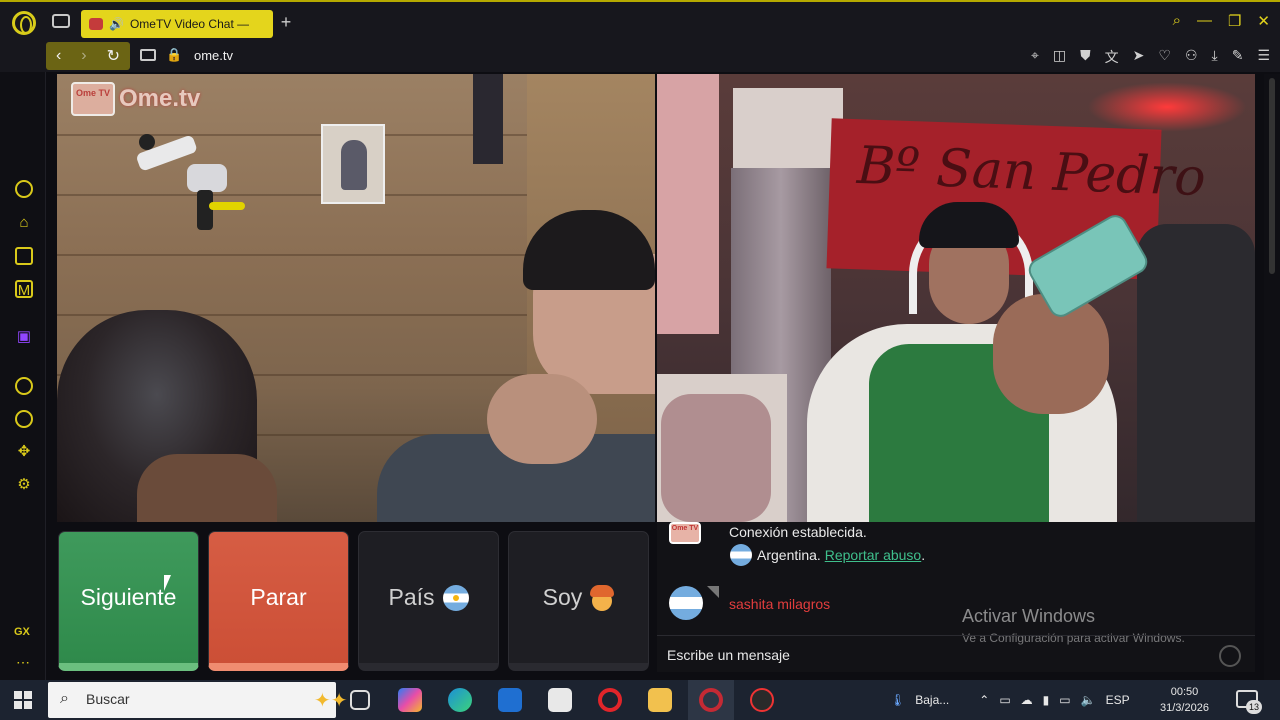 This screenshot has width=1280, height=720. What do you see at coordinates (1254, 707) in the screenshot?
I see `notification-count: 13` at bounding box center [1254, 707].